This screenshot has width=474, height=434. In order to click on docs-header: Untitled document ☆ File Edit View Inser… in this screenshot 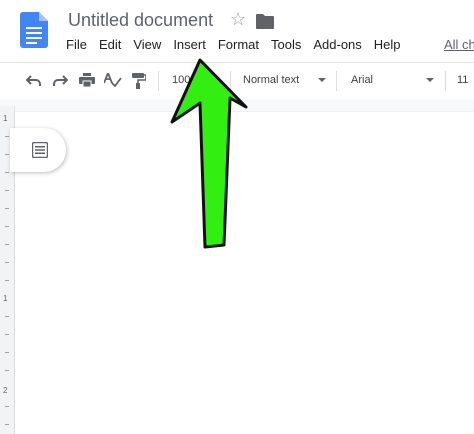, I will do `click(237, 31)`.